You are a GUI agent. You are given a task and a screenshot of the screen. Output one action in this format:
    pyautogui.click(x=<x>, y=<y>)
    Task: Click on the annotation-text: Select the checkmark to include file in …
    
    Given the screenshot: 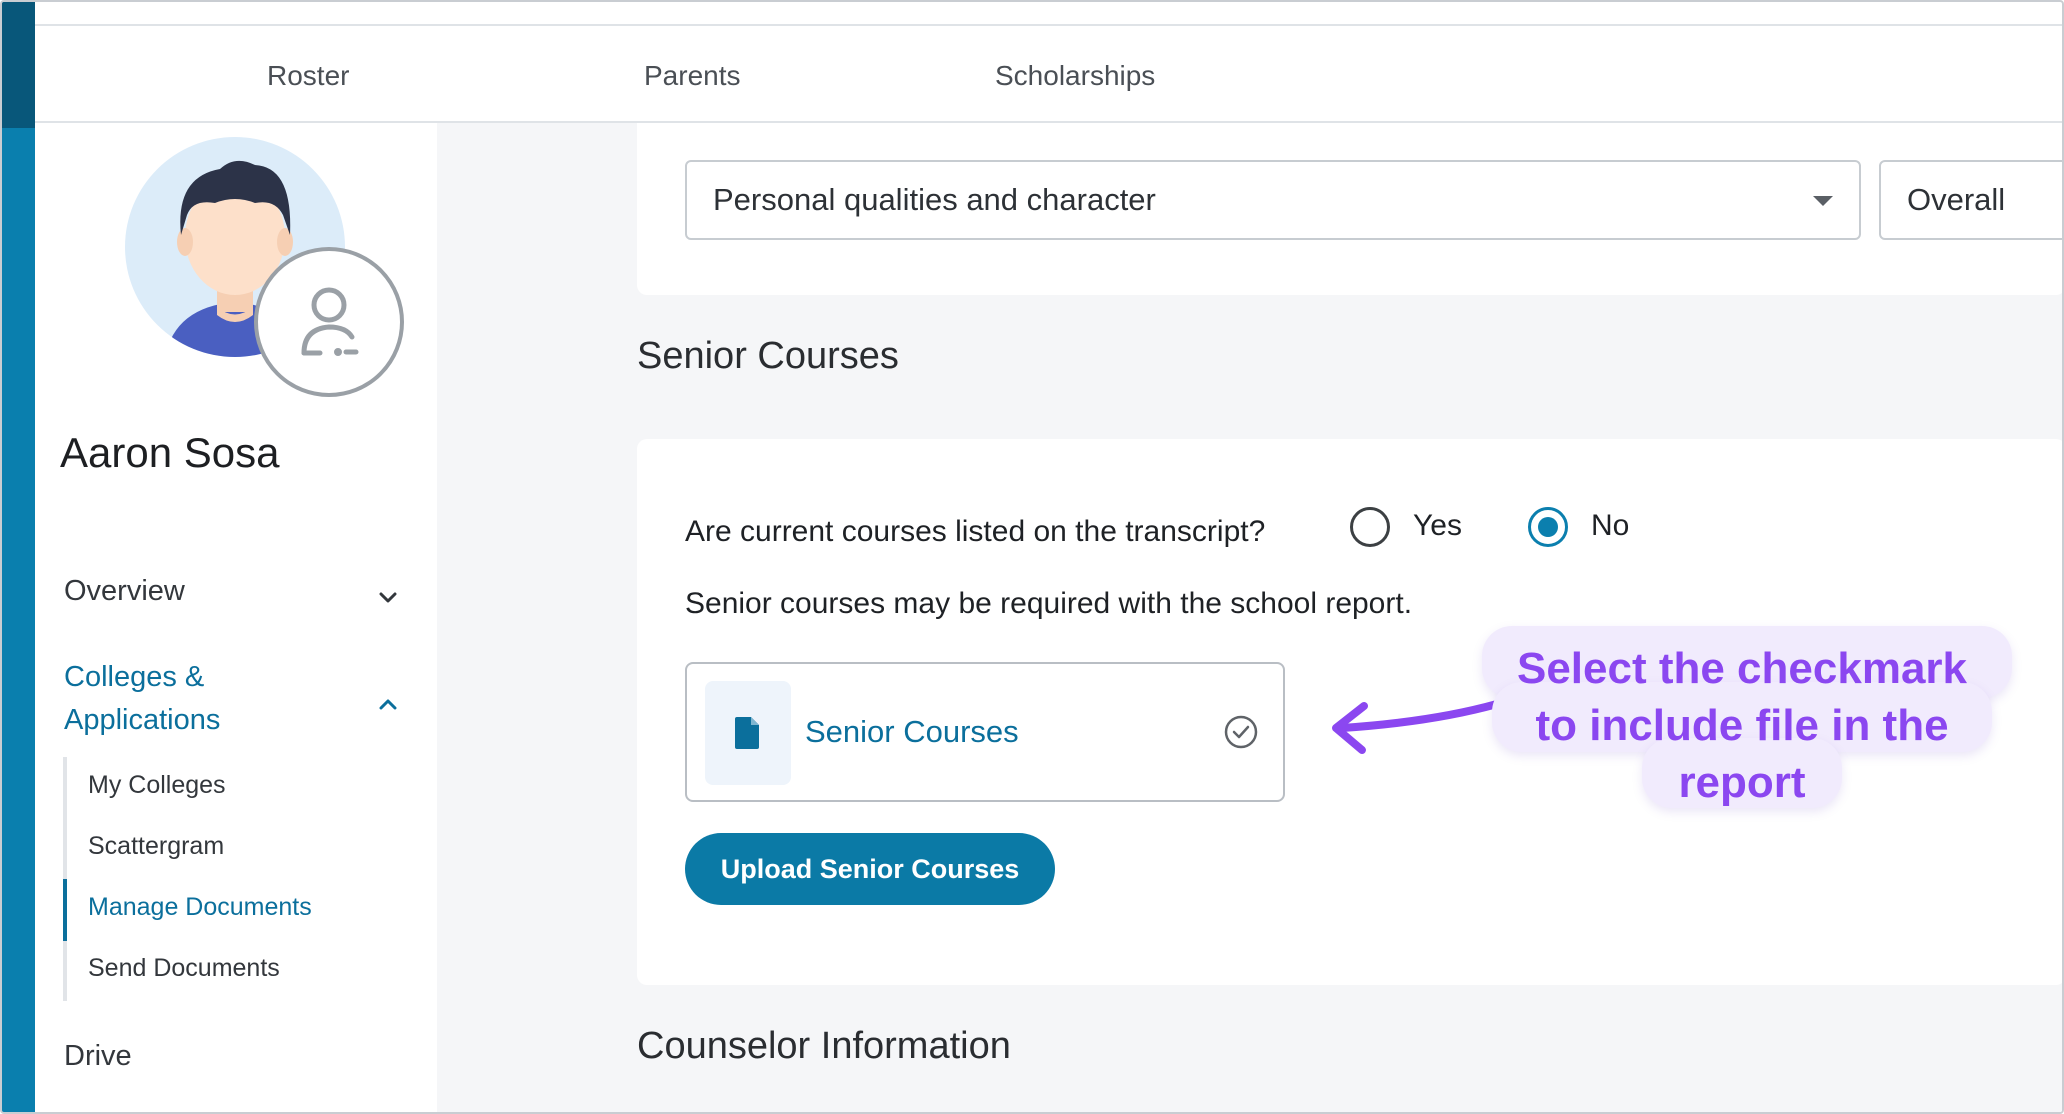 What is the action you would take?
    pyautogui.click(x=1742, y=725)
    